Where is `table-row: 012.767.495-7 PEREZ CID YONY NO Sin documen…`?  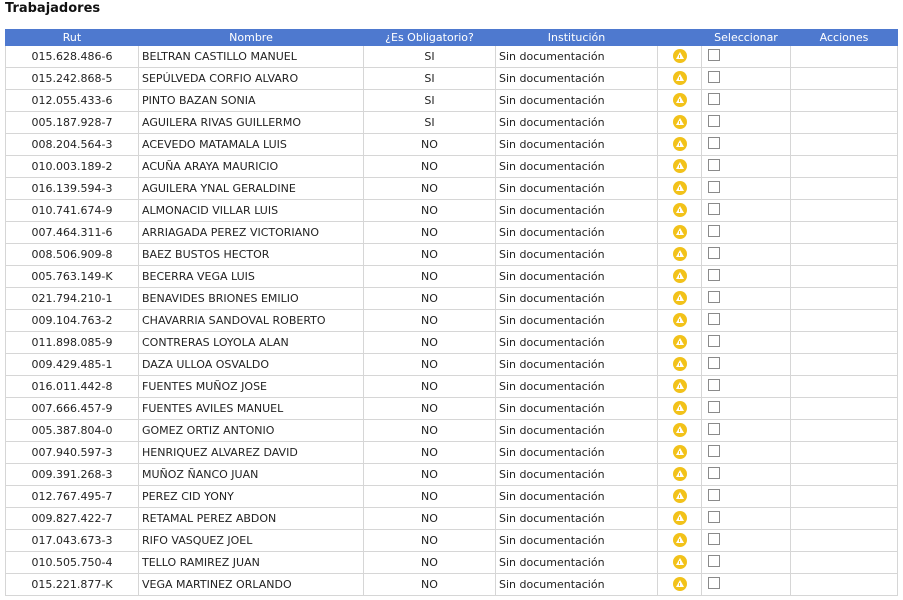 table-row: 012.767.495-7 PEREZ CID YONY NO Sin documen… is located at coordinates (451, 496).